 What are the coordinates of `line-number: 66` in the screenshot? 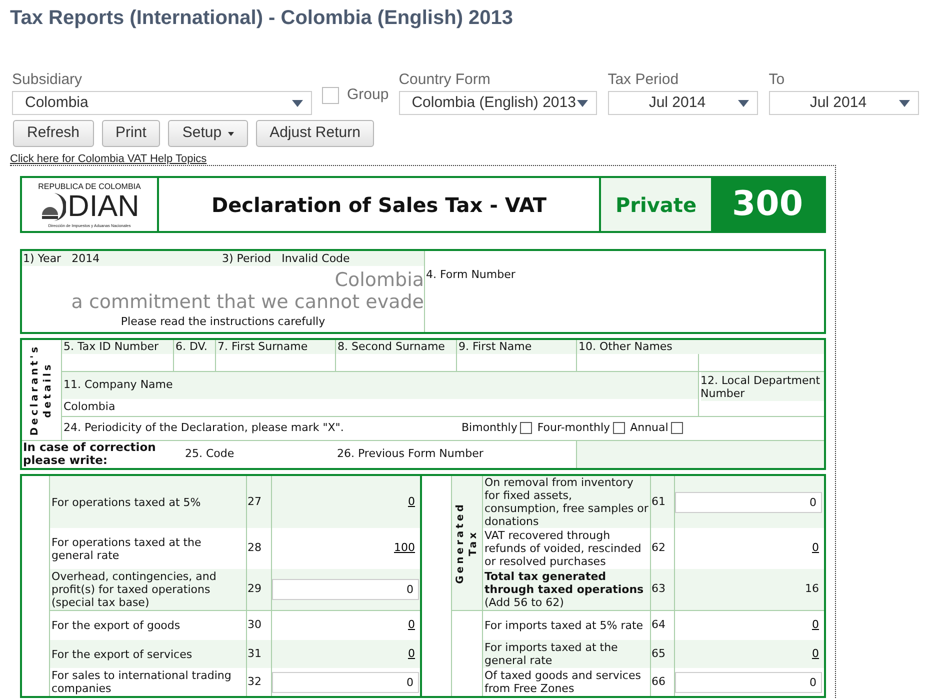 It's located at (659, 681).